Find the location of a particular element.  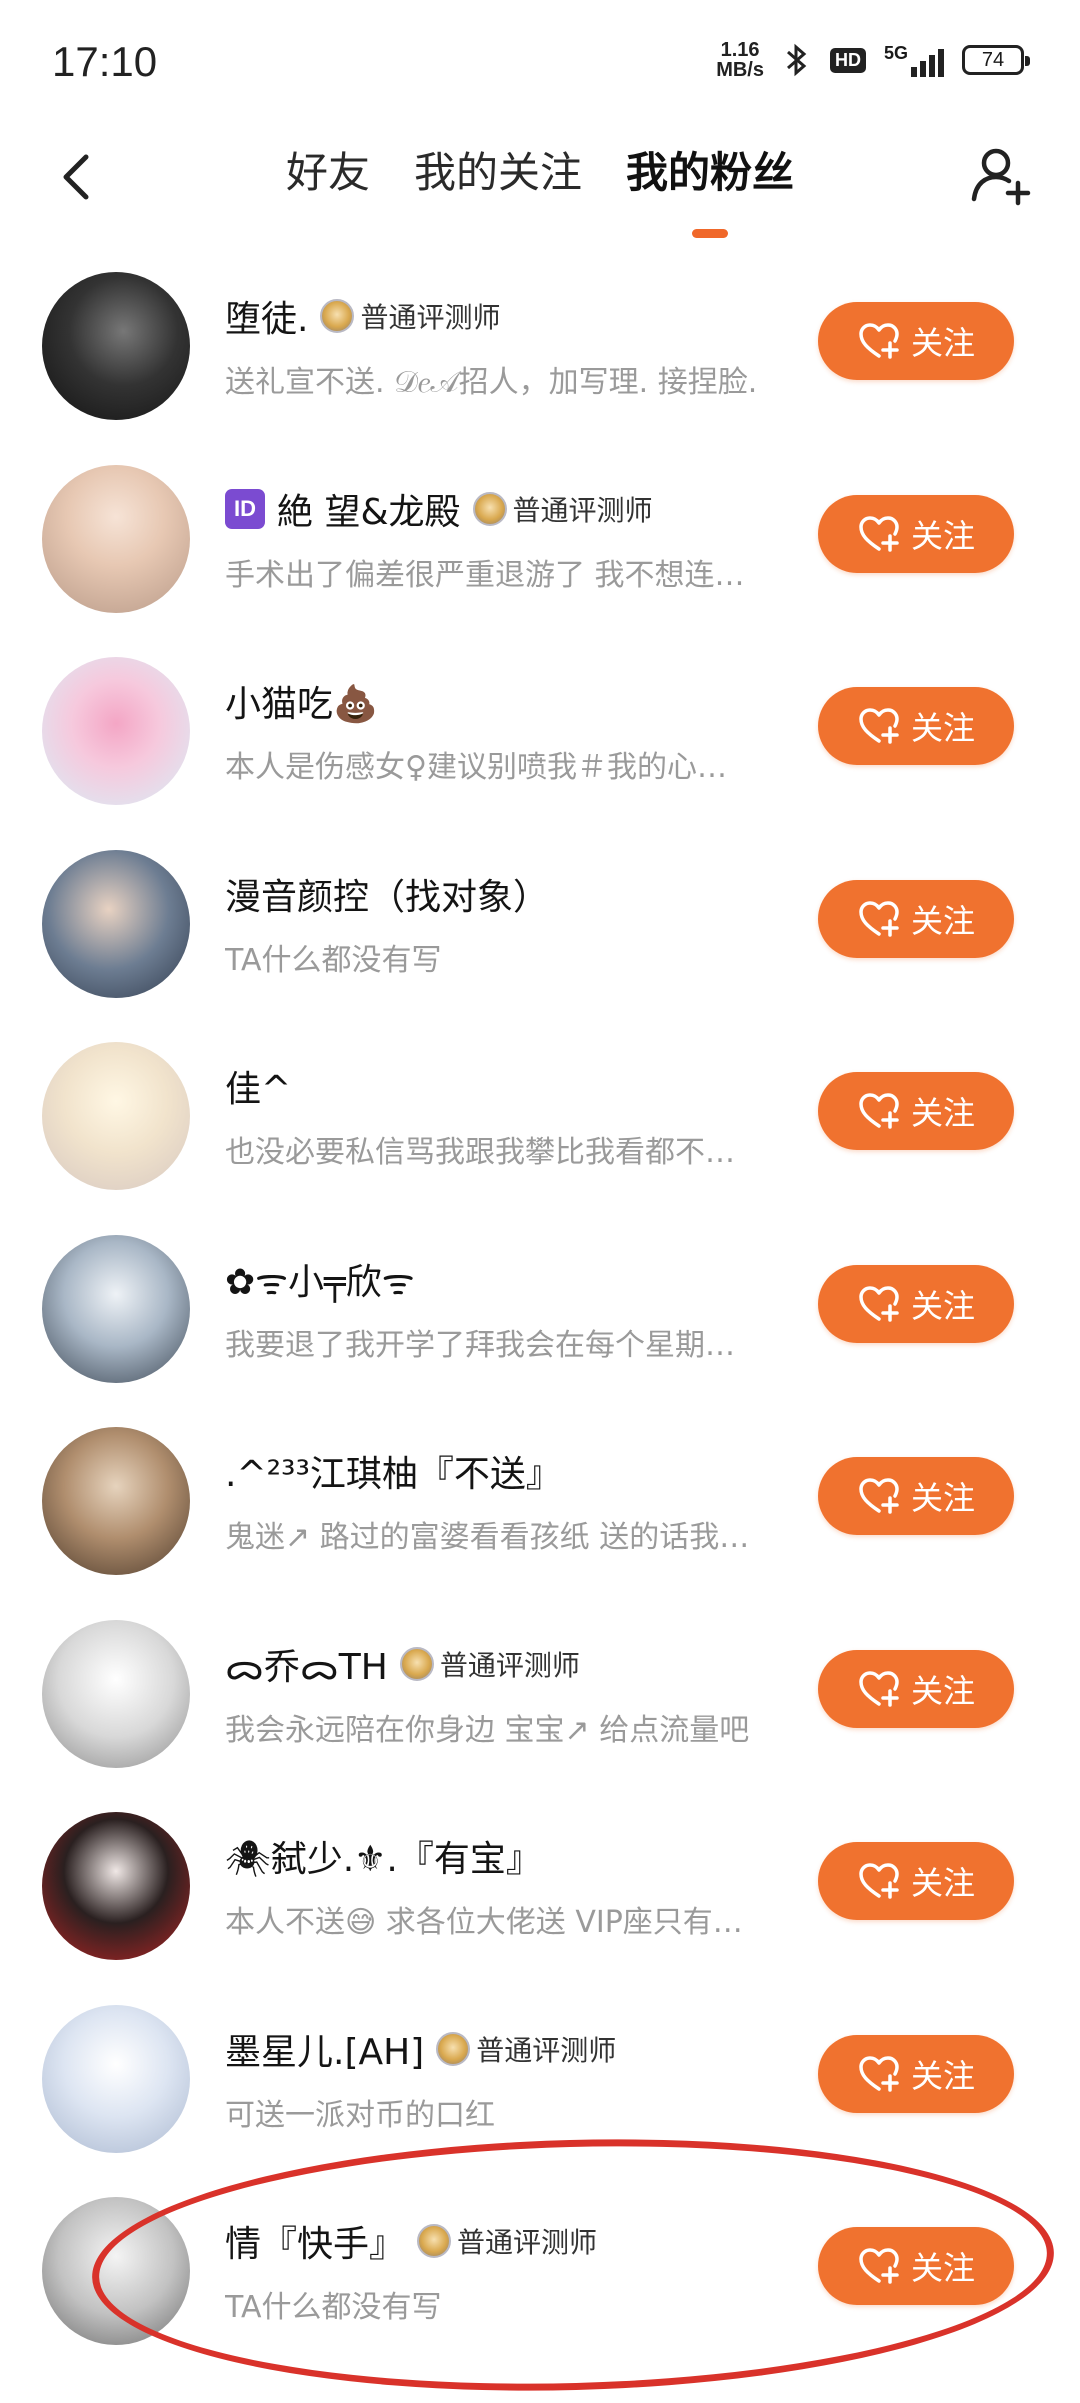

fan-name: 絶 望&龙殿 is located at coordinates (369, 512).